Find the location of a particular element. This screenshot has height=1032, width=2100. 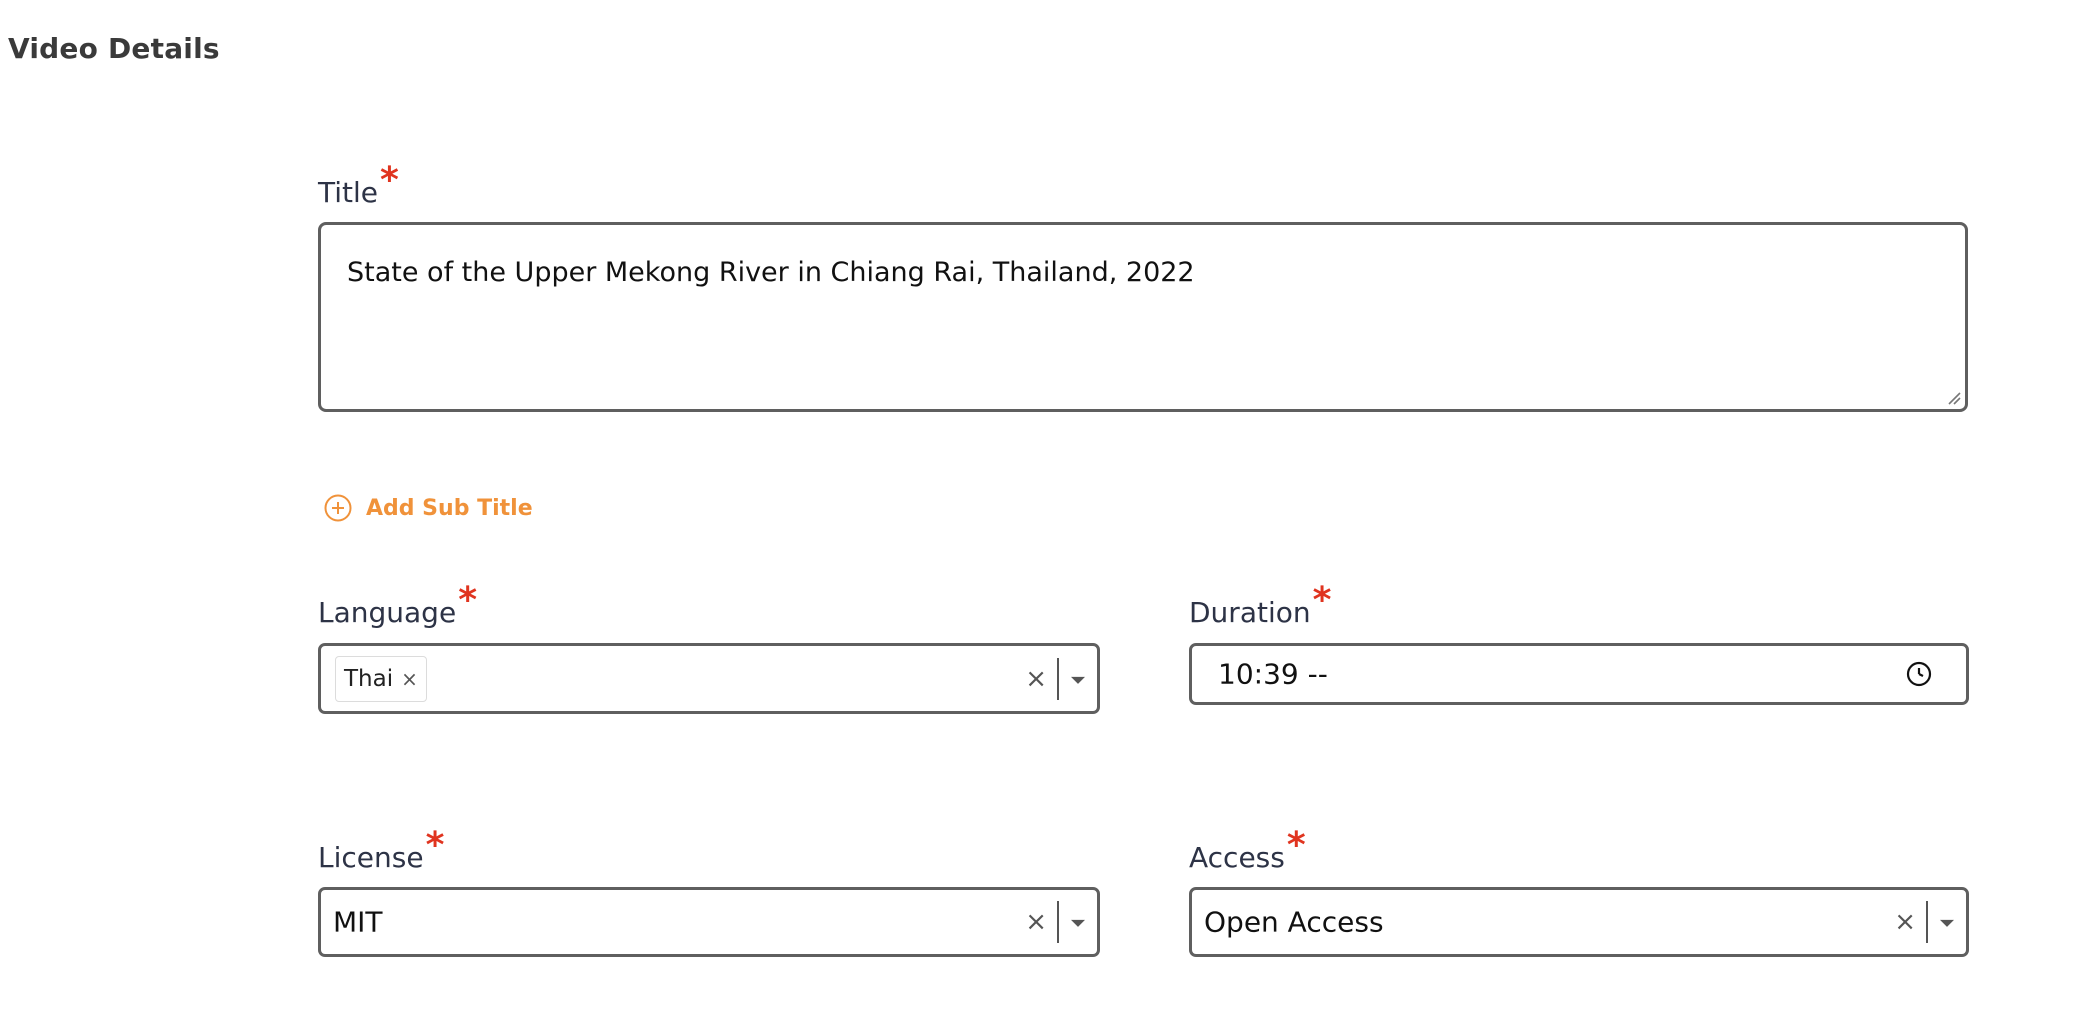

chip-remove-icon: × is located at coordinates (409, 679).